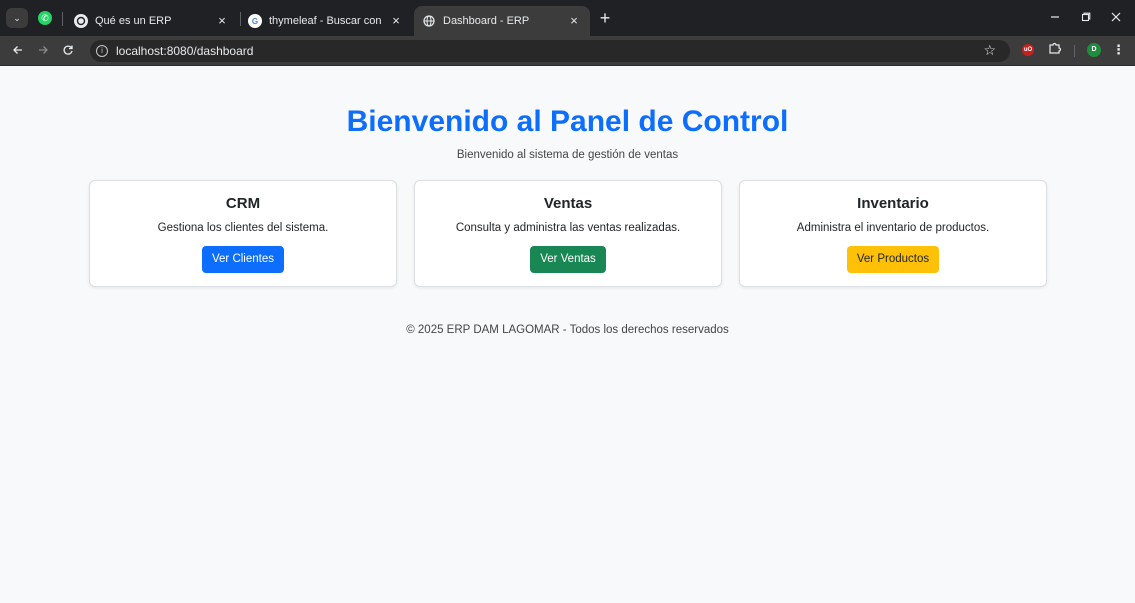  I want to click on tab-separator, so click(62, 19).